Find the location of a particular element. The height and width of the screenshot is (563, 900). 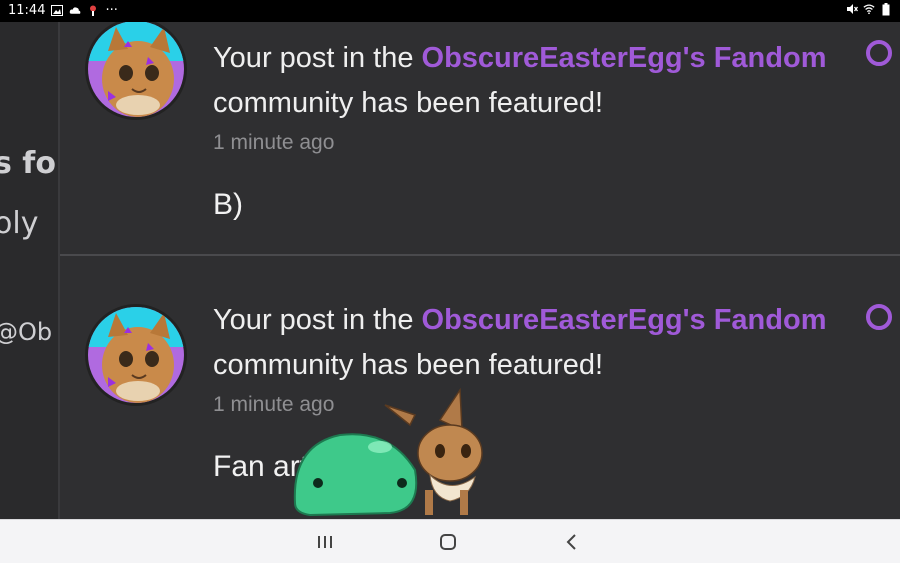

home-button is located at coordinates (448, 542).